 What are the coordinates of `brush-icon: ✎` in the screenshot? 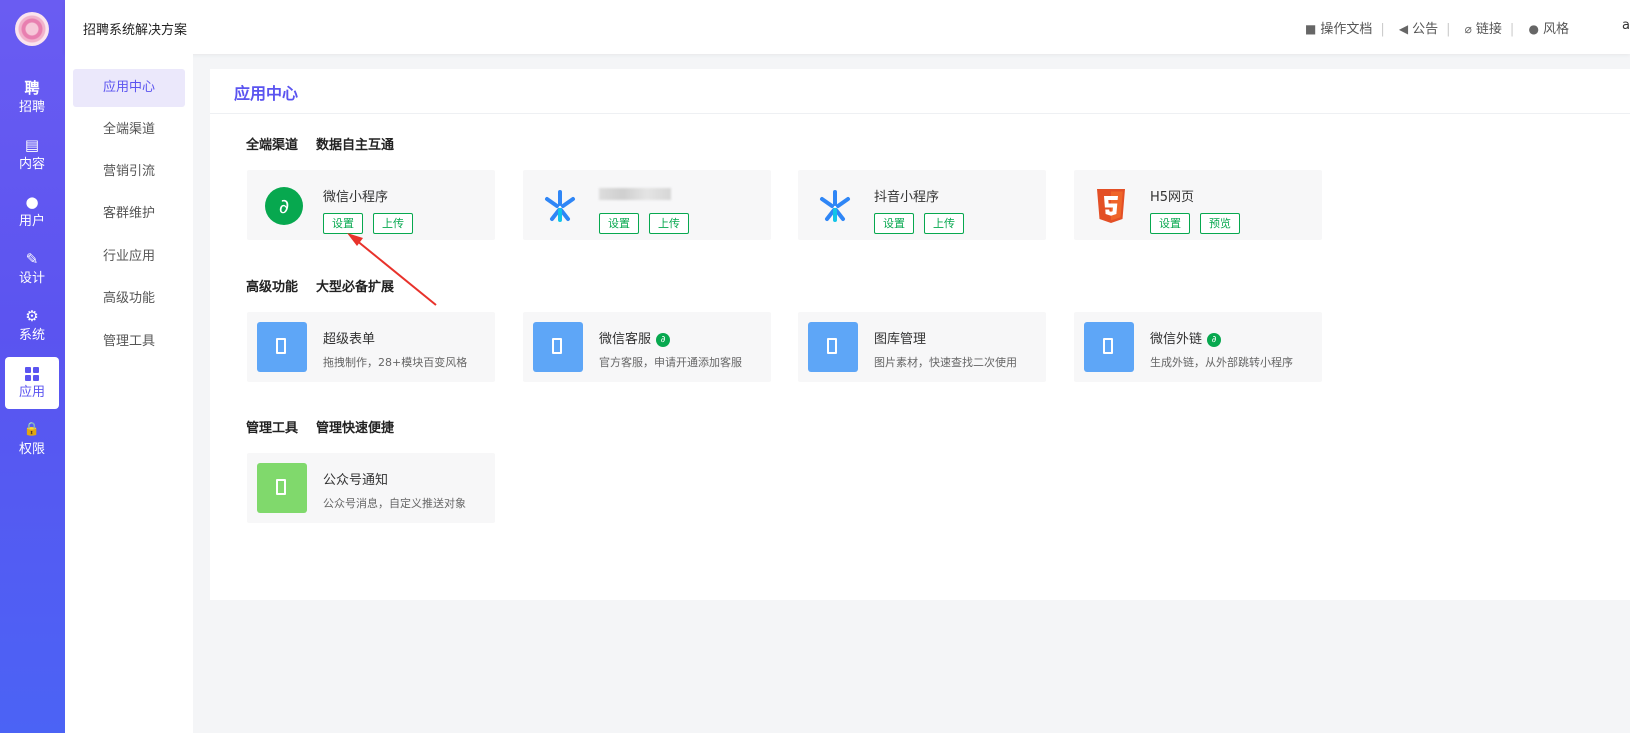 It's located at (32, 259).